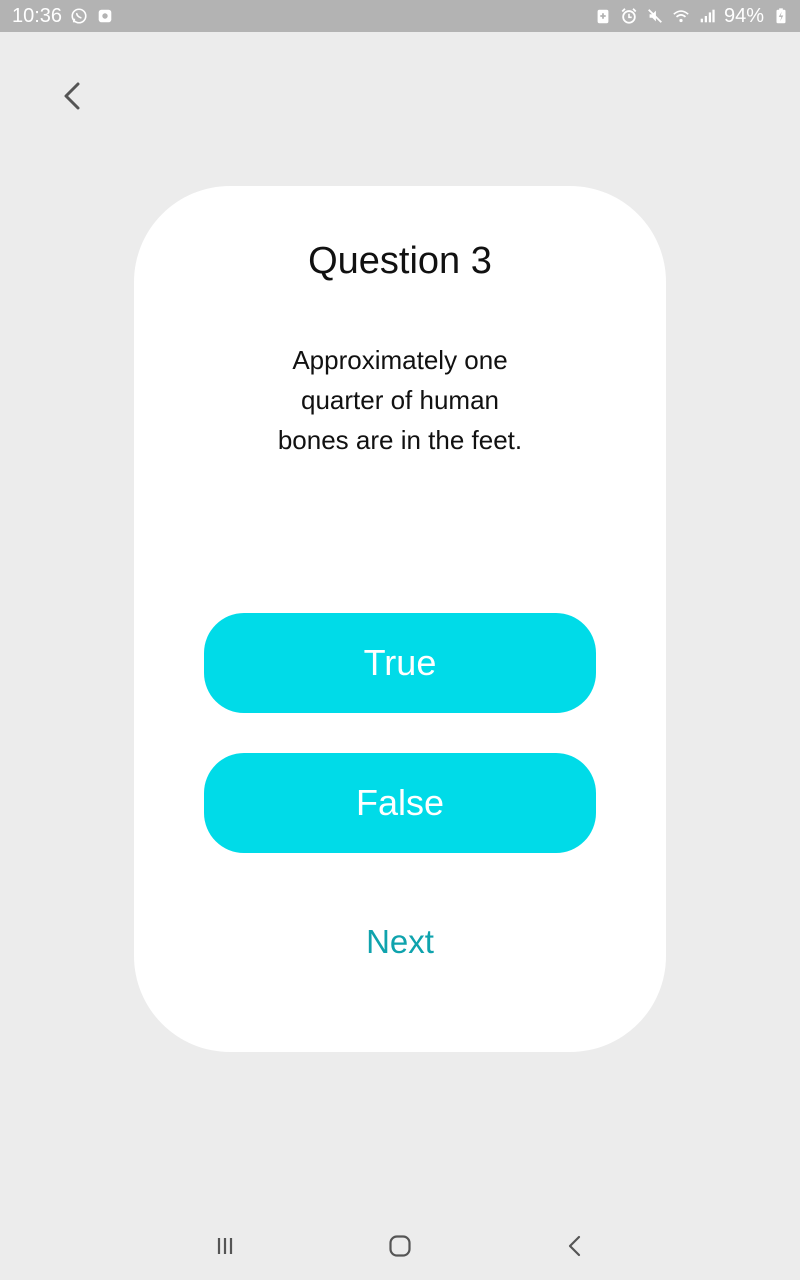 Image resolution: width=800 pixels, height=1280 pixels. I want to click on status-left: 10:36, so click(63, 16).